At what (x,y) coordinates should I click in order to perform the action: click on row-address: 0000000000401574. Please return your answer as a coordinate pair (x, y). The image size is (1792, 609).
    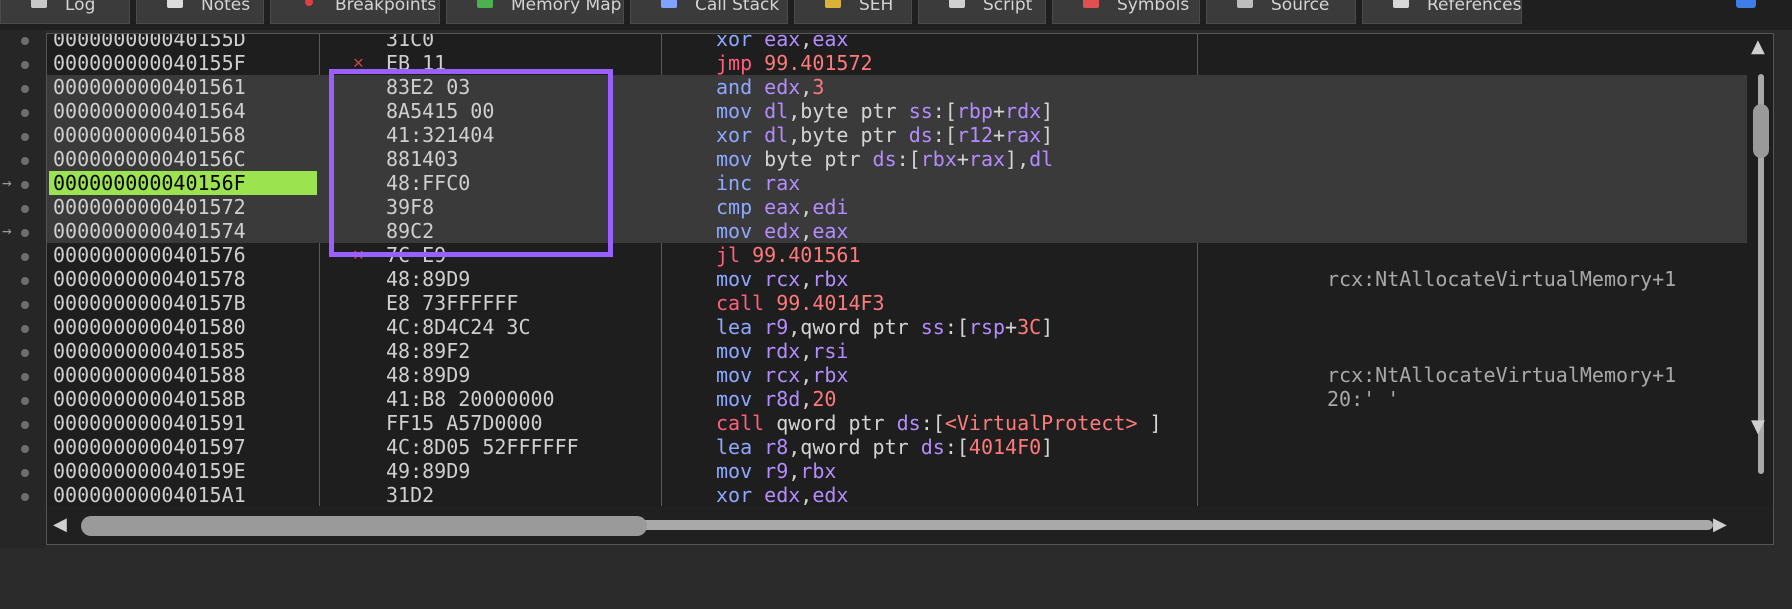
    Looking at the image, I should click on (149, 231).